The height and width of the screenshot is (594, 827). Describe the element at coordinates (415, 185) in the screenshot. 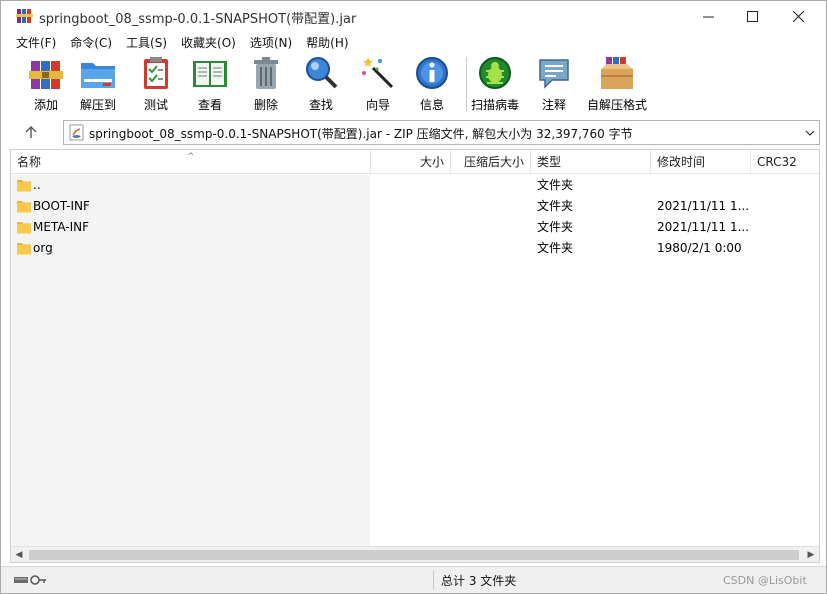

I see `table-row: .. 文件夹` at that location.